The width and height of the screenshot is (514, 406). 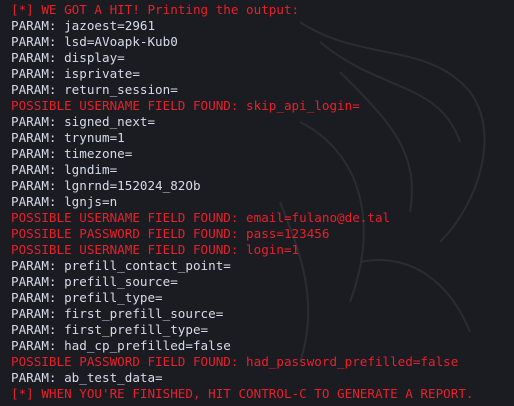 What do you see at coordinates (87, 377) in the screenshot?
I see `param-line: PARAM: ab_test_data=` at bounding box center [87, 377].